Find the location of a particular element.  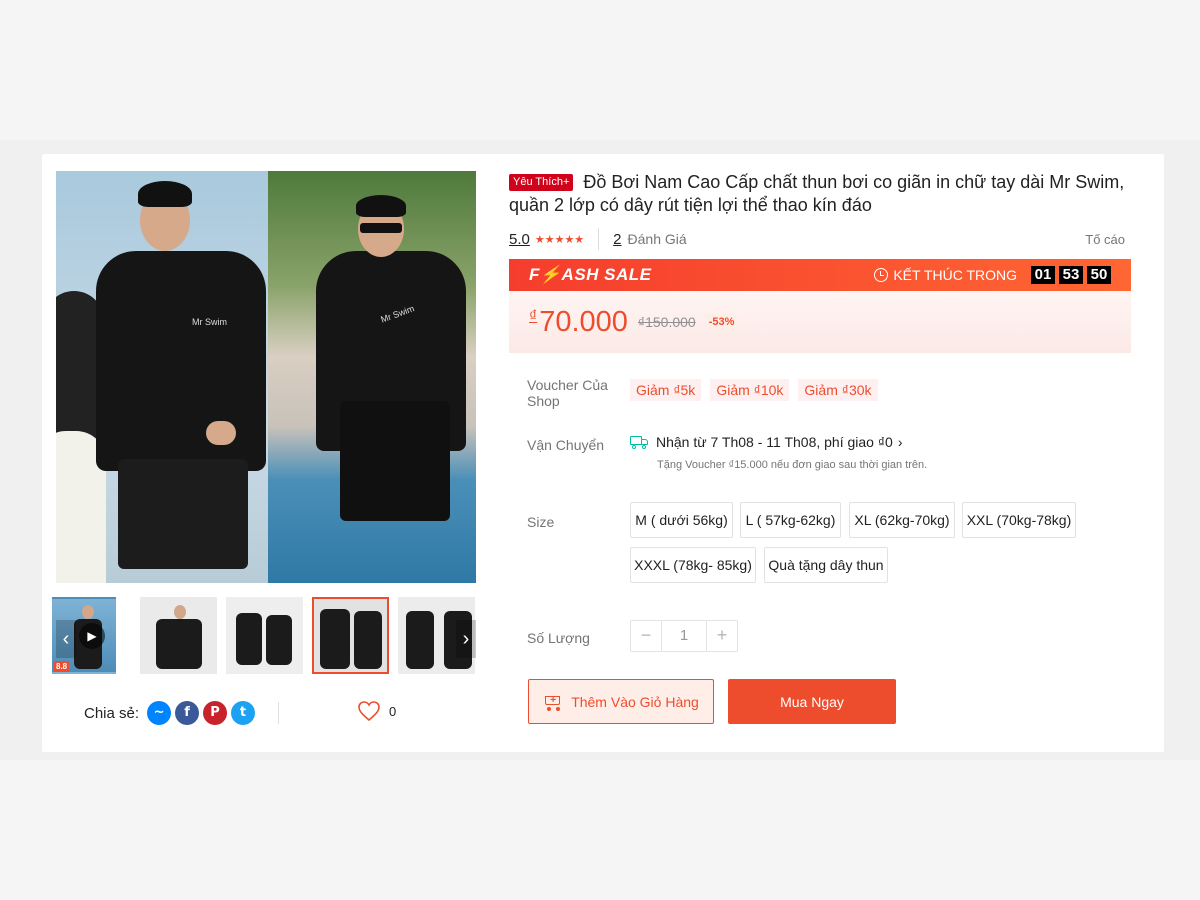

thumbnail-4-selected is located at coordinates (350, 635).